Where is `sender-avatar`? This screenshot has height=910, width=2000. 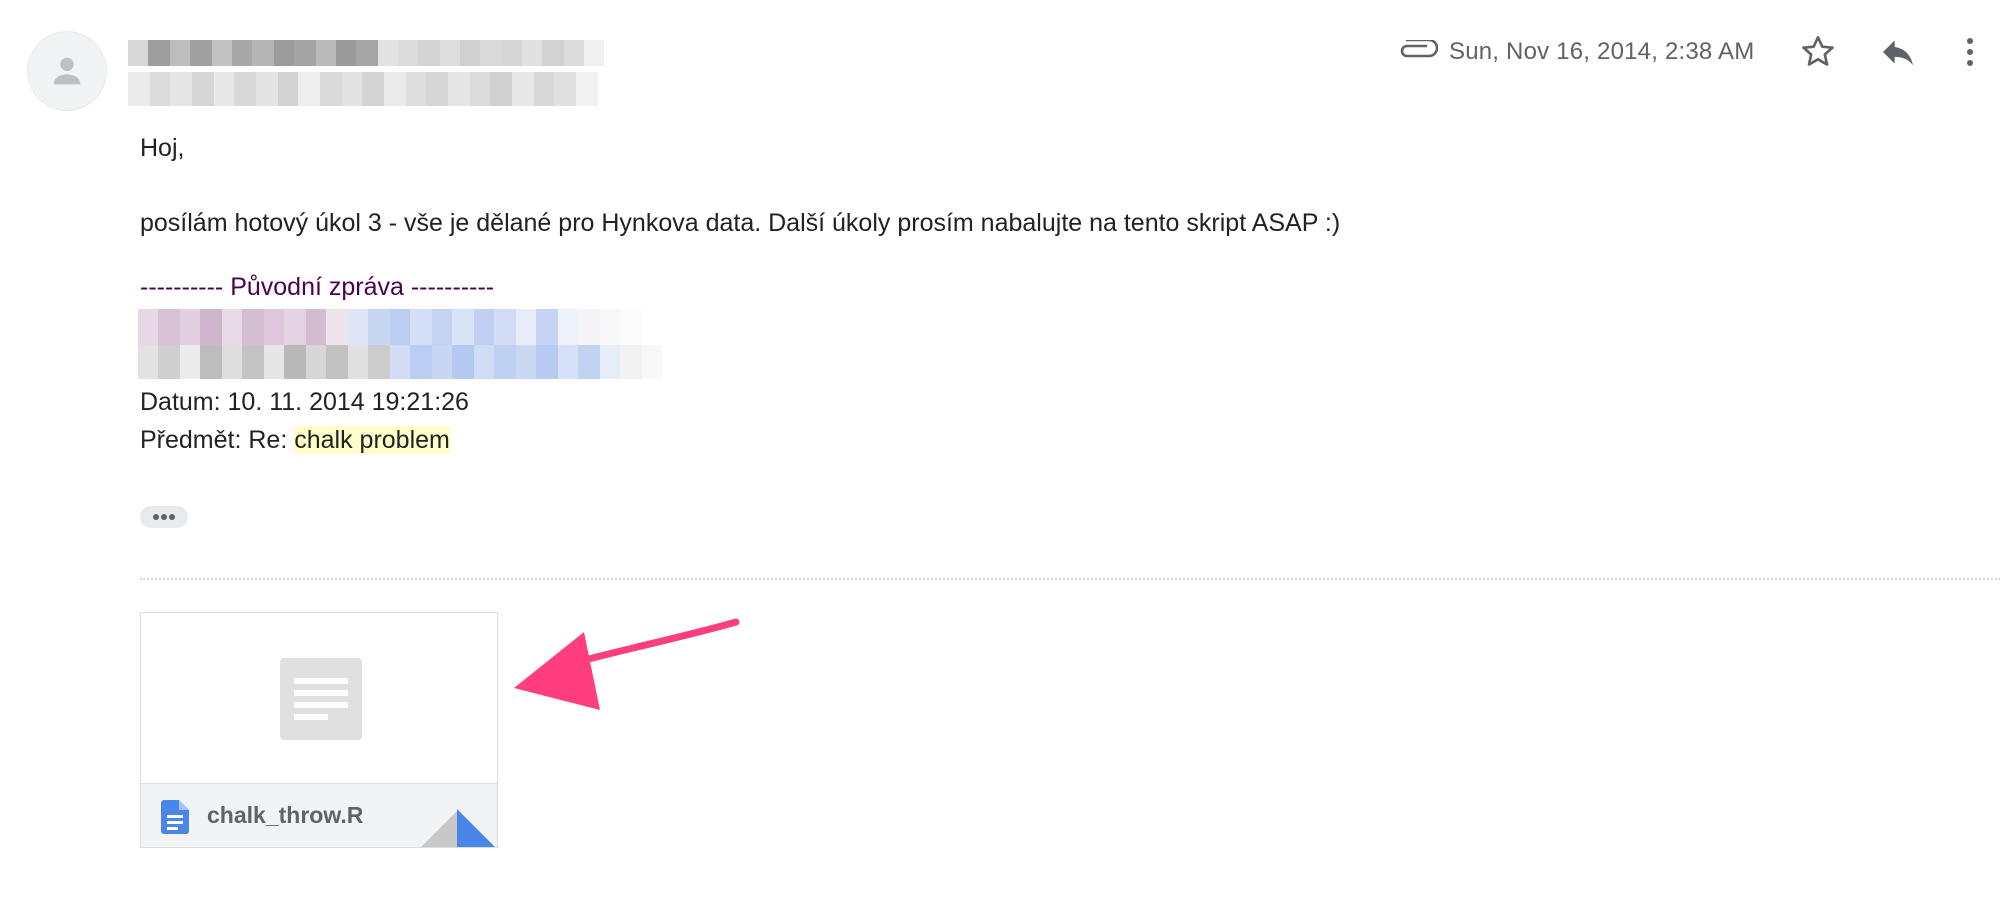 sender-avatar is located at coordinates (67, 71).